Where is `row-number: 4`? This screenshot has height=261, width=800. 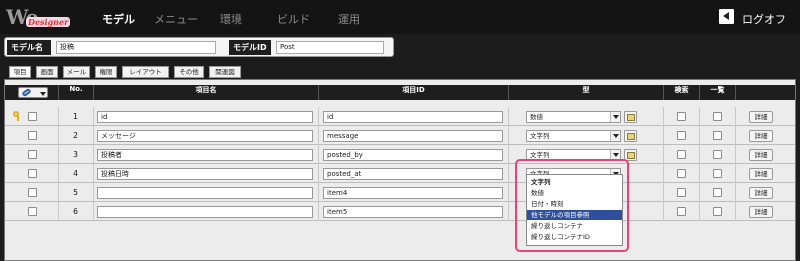
row-number: 4 is located at coordinates (75, 173).